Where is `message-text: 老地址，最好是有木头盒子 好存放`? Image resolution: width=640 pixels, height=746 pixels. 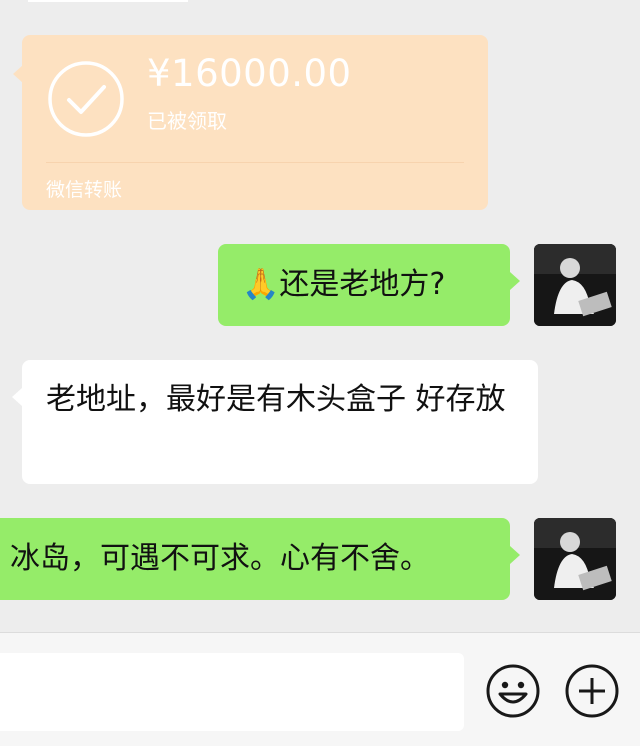 message-text: 老地址，最好是有木头盒子 好存放 is located at coordinates (276, 399).